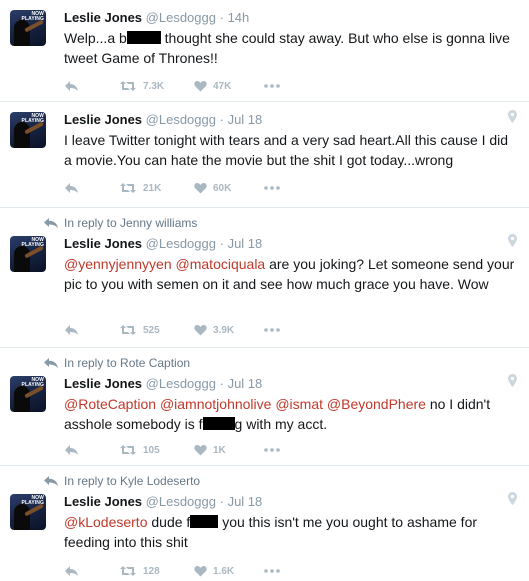 The width and height of the screenshot is (529, 581). Describe the element at coordinates (110, 404) in the screenshot. I see `mention-link: @RoteCaption` at that location.